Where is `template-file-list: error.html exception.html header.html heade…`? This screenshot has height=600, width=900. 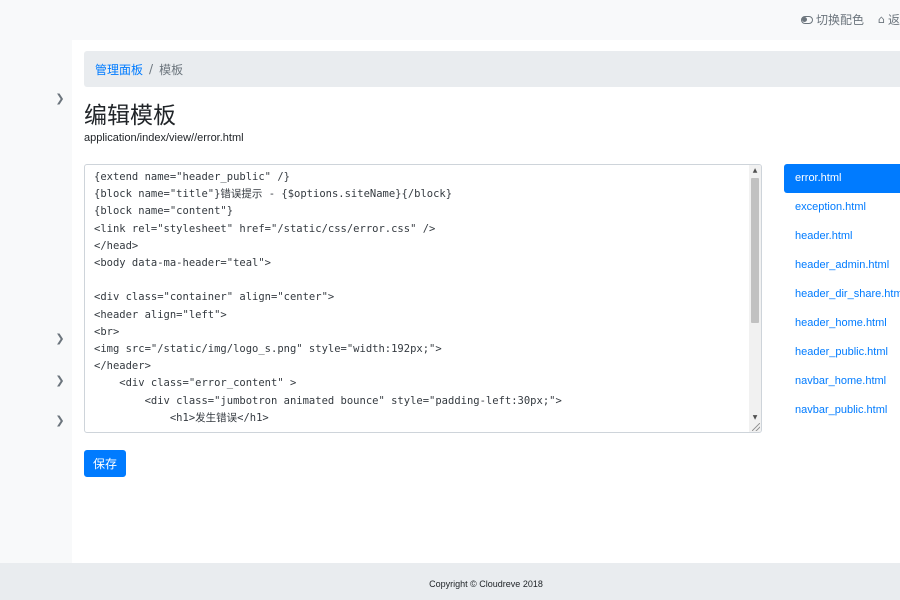 template-file-list: error.html exception.html header.html heade… is located at coordinates (842, 294).